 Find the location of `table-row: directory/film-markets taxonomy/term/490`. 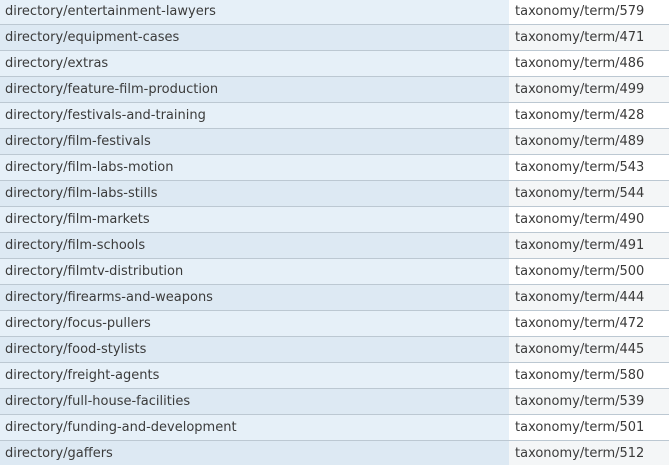

table-row: directory/film-markets taxonomy/term/490 is located at coordinates (334, 219).